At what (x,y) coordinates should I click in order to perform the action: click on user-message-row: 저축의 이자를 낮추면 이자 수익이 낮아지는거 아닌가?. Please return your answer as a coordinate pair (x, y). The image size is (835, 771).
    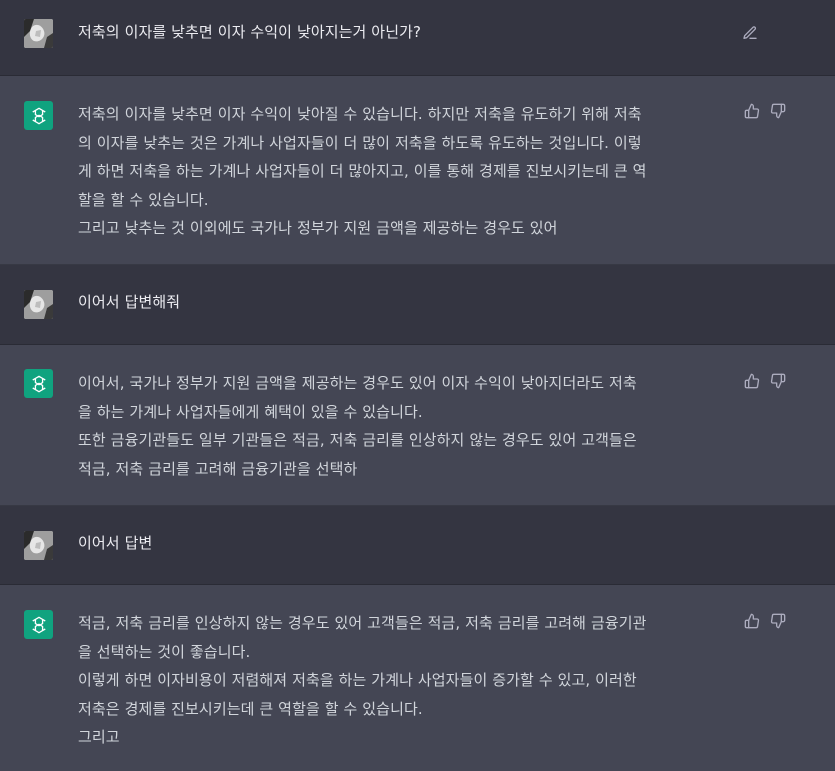
    Looking at the image, I should click on (417, 38).